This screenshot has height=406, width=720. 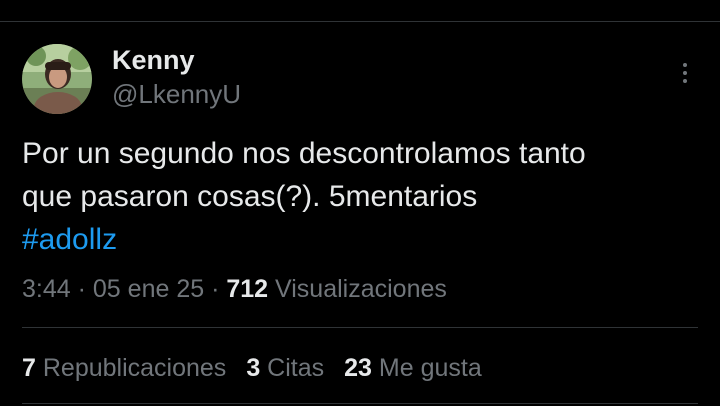 I want to click on quotes-label: Citas, so click(x=296, y=368).